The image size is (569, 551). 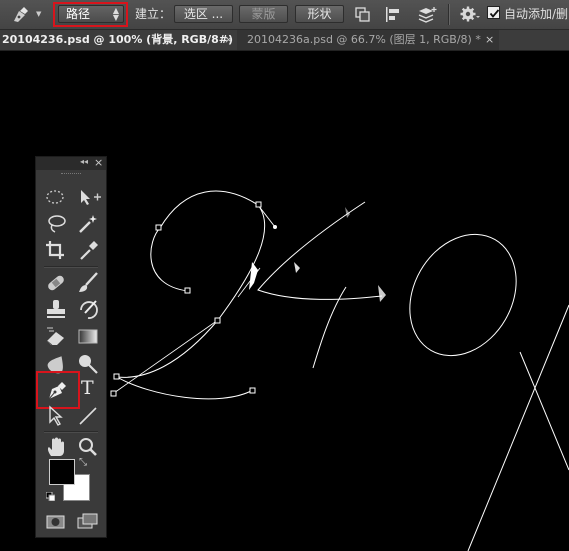 What do you see at coordinates (275, 227) in the screenshot?
I see `path-handle-point` at bounding box center [275, 227].